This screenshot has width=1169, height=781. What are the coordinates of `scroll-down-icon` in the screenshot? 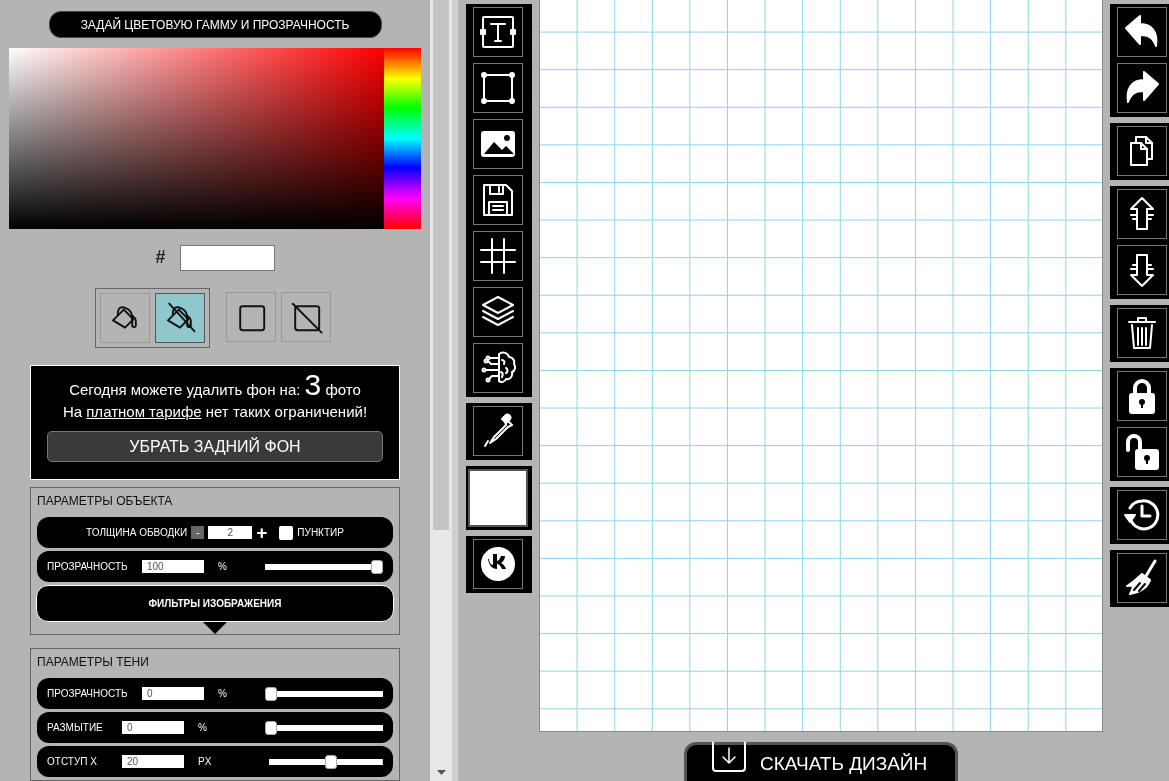 It's located at (441, 772).